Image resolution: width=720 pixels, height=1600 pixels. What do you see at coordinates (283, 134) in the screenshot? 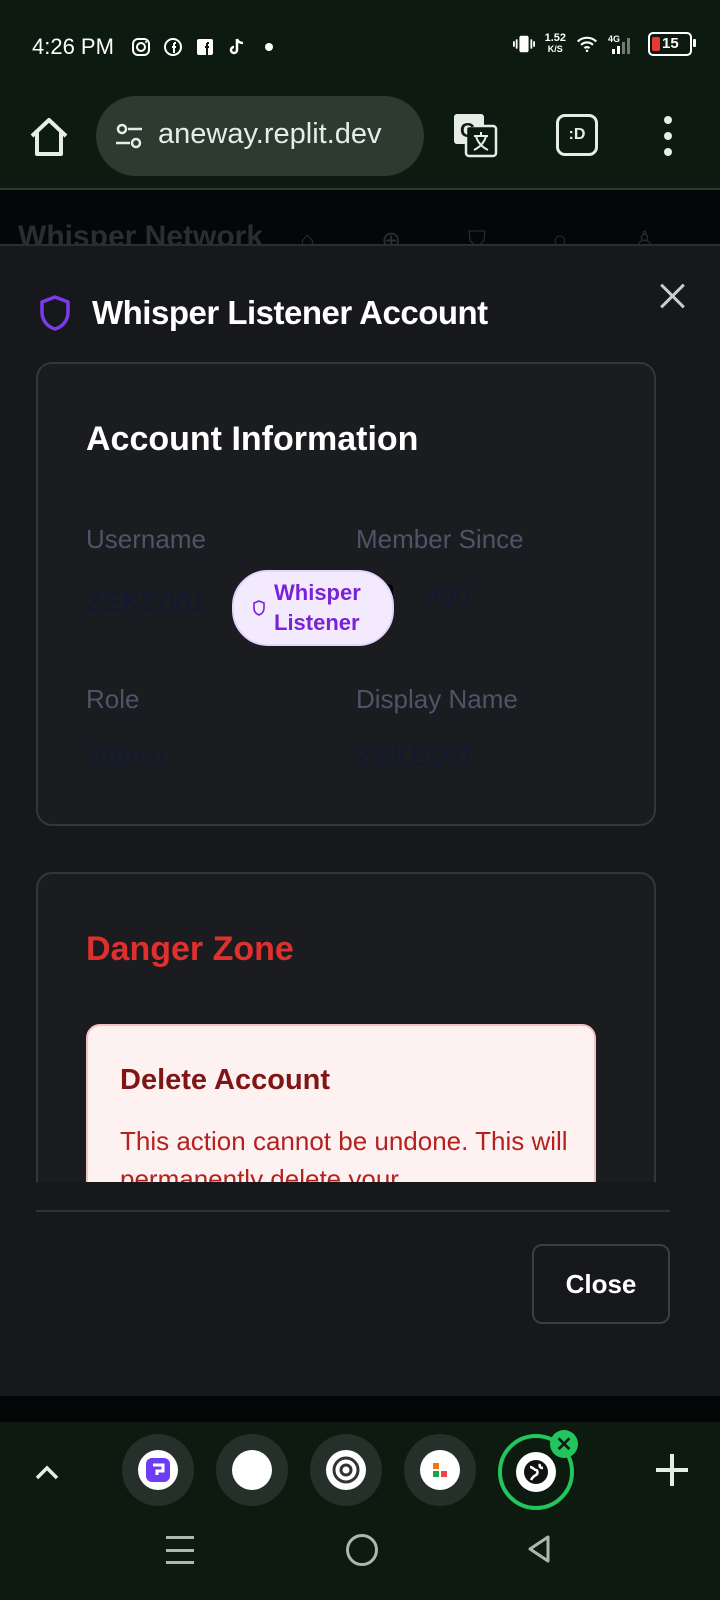
I see `url-text: aneway.replit.dev` at bounding box center [283, 134].